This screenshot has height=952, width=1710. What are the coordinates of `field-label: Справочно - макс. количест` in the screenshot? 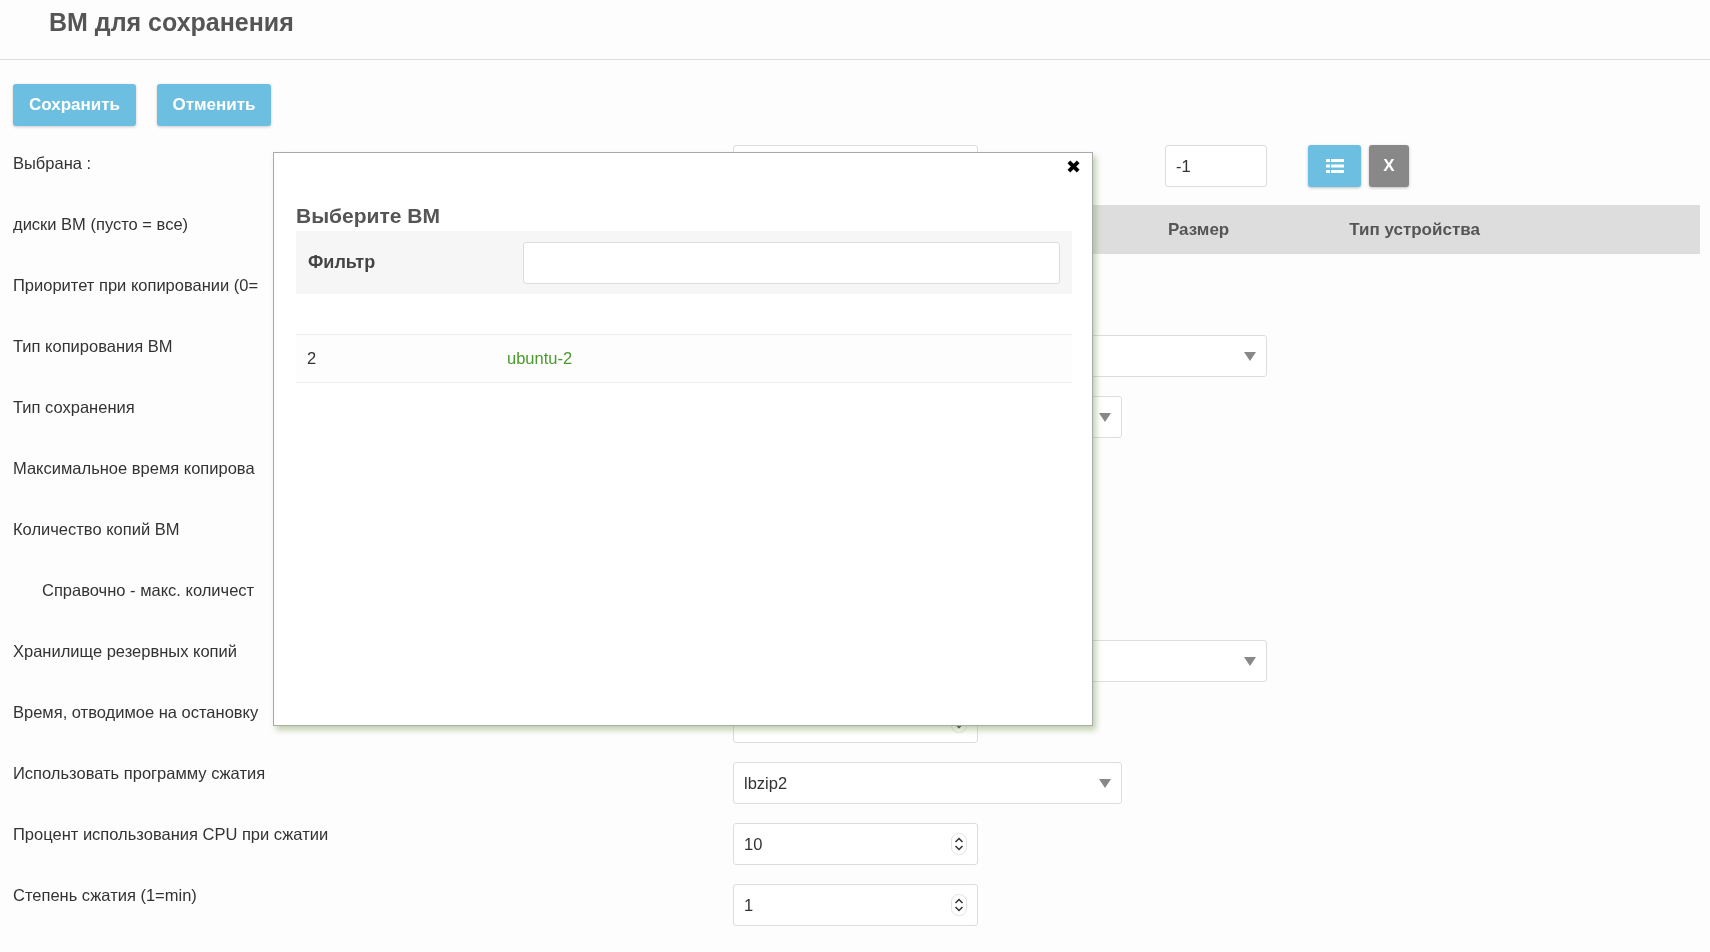 It's located at (148, 590).